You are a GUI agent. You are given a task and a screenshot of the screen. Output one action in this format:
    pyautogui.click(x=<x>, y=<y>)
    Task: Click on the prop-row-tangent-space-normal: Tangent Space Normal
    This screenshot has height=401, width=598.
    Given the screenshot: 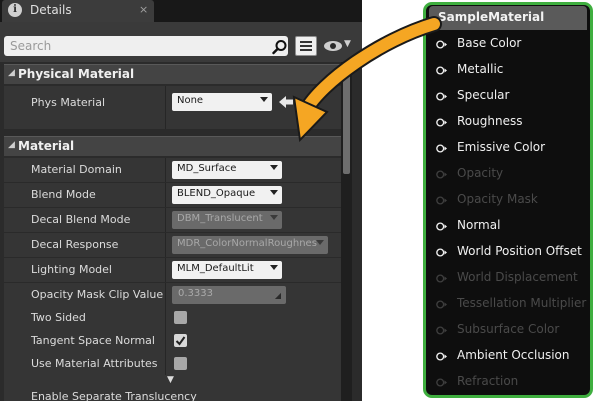 What is the action you would take?
    pyautogui.click(x=173, y=341)
    